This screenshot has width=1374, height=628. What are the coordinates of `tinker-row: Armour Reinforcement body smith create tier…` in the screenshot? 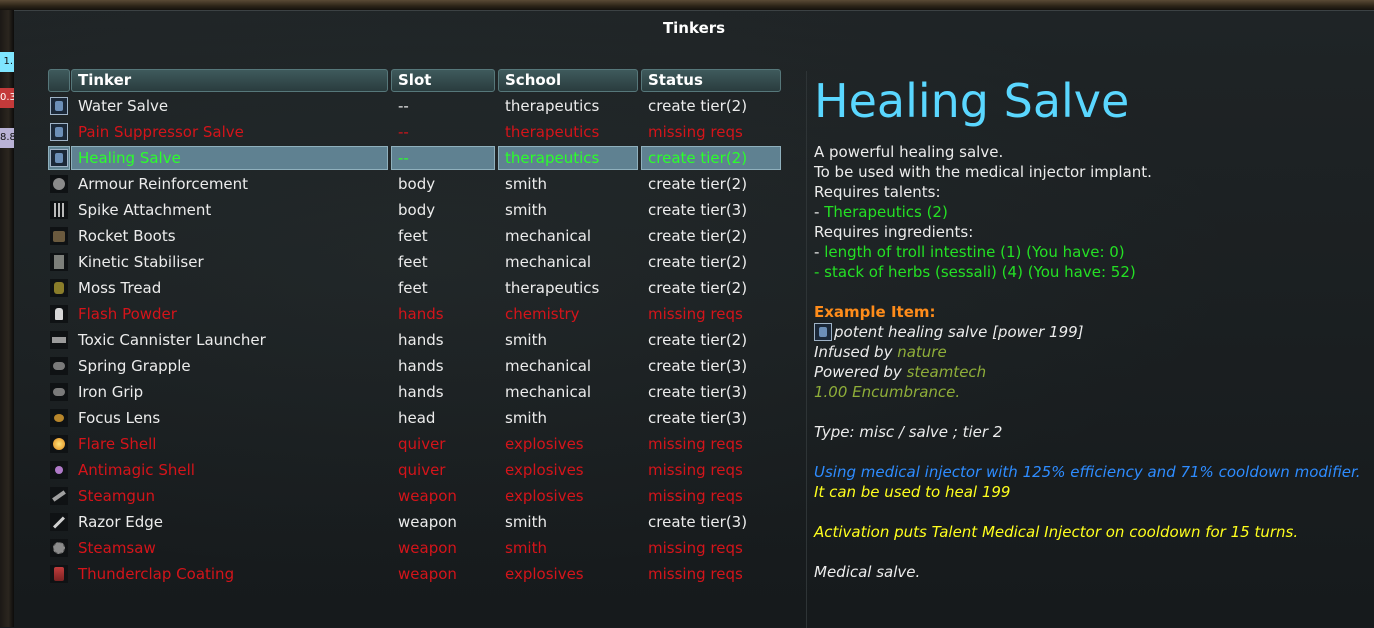 It's located at (413, 184).